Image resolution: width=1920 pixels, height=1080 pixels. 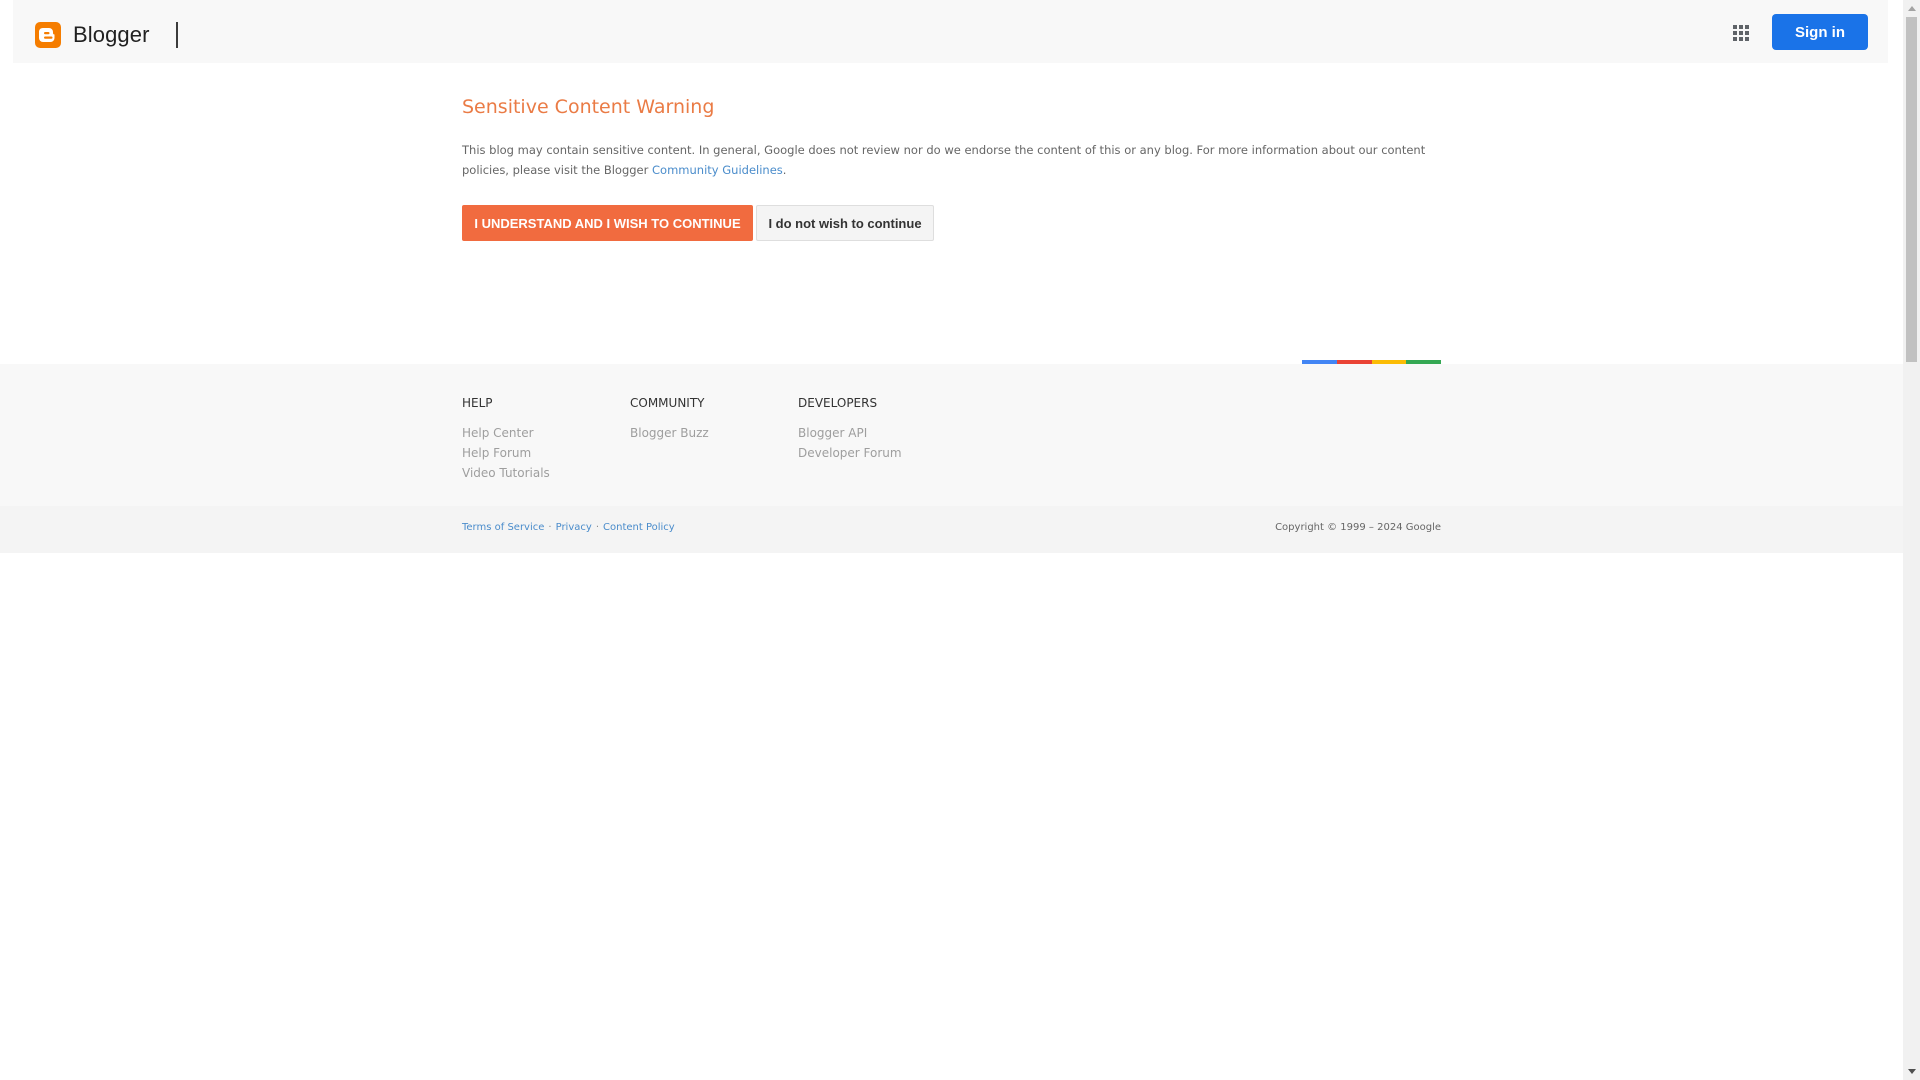 What do you see at coordinates (111, 34) in the screenshot?
I see `brand-name: Blogger` at bounding box center [111, 34].